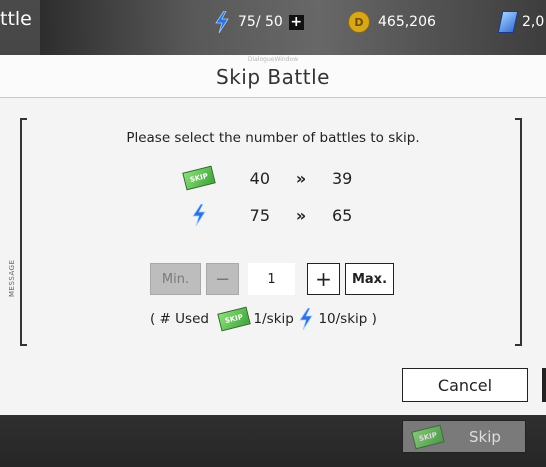  Describe the element at coordinates (271, 279) in the screenshot. I see `quantity-field: 1` at that location.